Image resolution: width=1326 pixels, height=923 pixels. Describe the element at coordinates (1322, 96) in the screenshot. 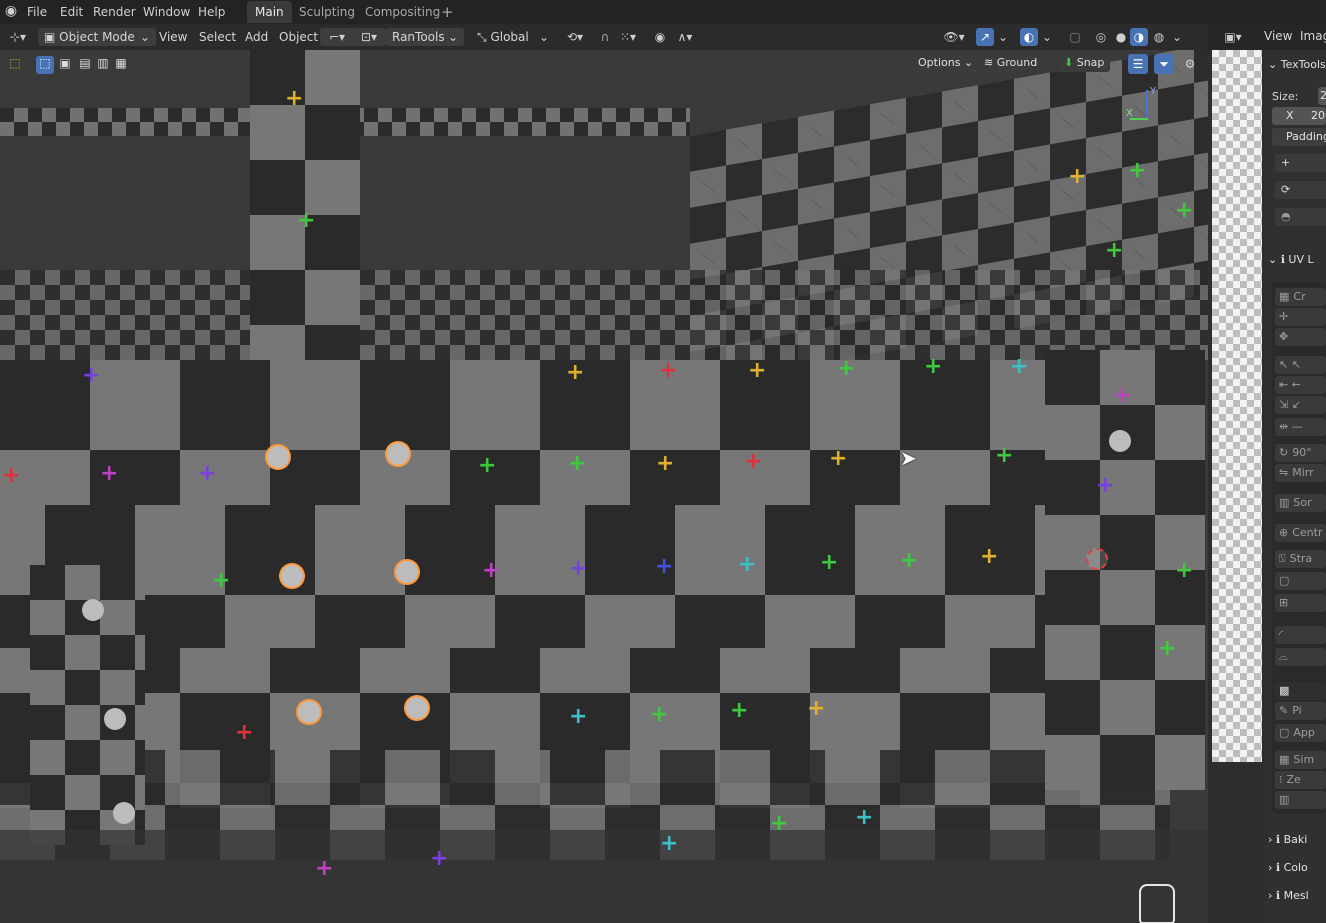

I see `size-field: 2` at that location.